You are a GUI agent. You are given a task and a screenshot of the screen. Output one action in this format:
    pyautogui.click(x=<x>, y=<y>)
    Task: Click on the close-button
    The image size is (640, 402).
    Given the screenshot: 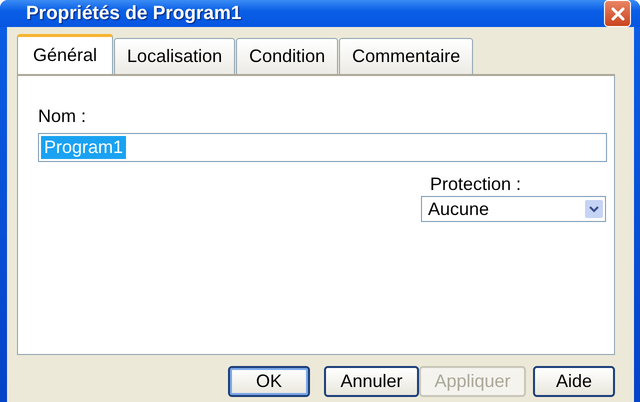 What is the action you would take?
    pyautogui.click(x=617, y=13)
    